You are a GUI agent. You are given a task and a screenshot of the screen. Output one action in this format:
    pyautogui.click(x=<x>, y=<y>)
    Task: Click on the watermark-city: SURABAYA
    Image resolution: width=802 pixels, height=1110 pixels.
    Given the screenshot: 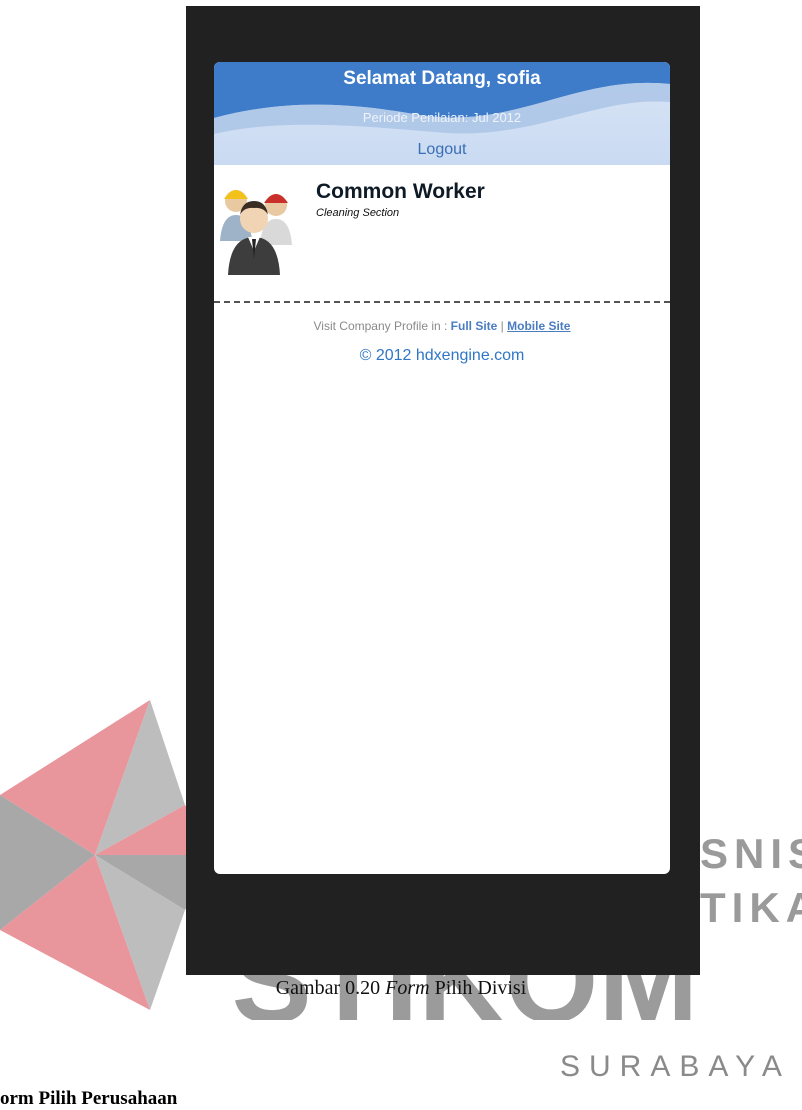 What is the action you would take?
    pyautogui.click(x=675, y=1066)
    